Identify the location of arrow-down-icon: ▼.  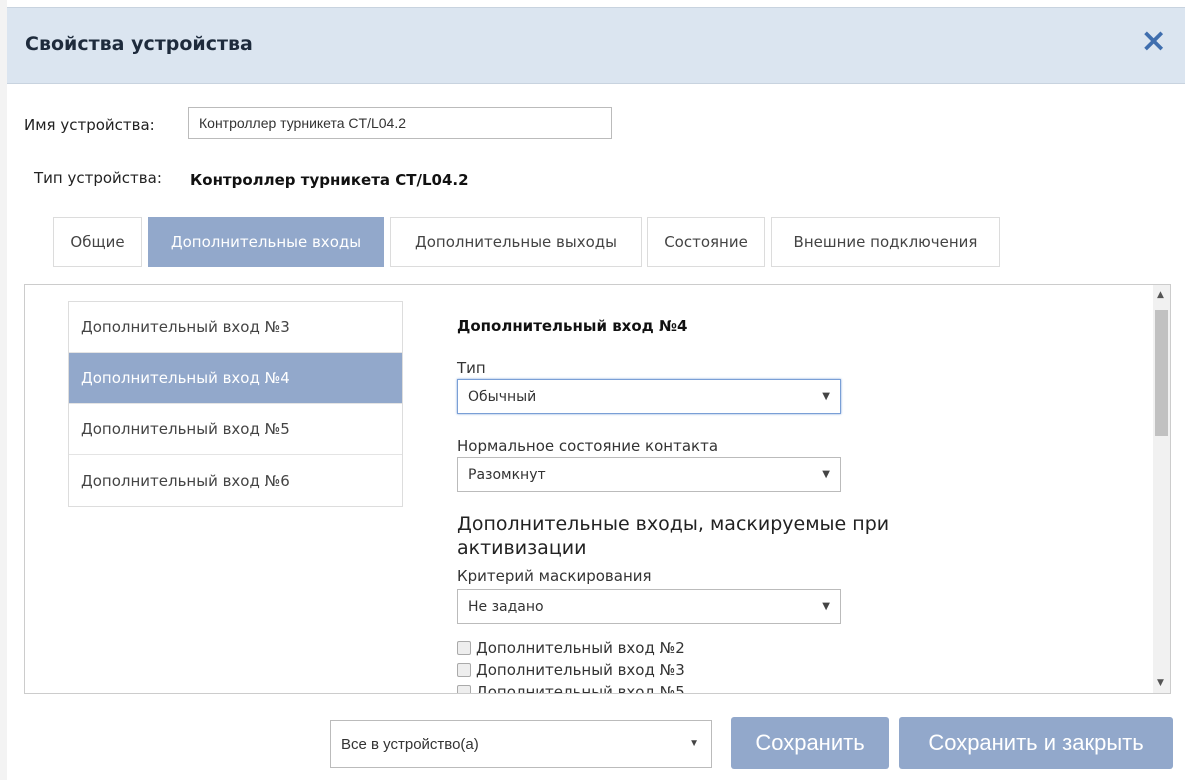
(1160, 683).